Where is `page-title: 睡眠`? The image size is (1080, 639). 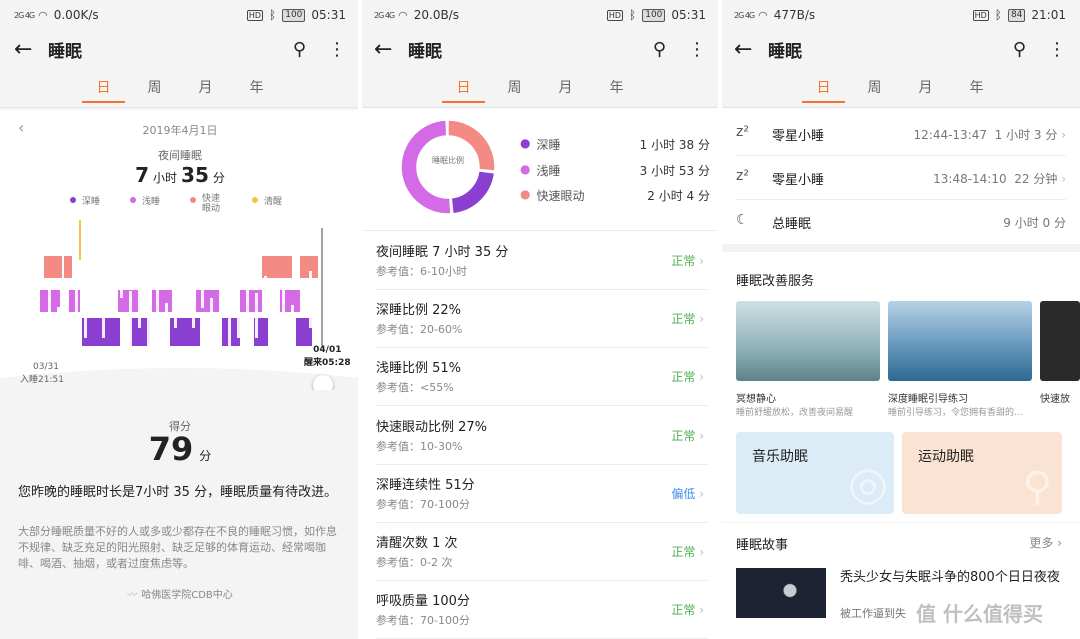
page-title: 睡眠 is located at coordinates (65, 51).